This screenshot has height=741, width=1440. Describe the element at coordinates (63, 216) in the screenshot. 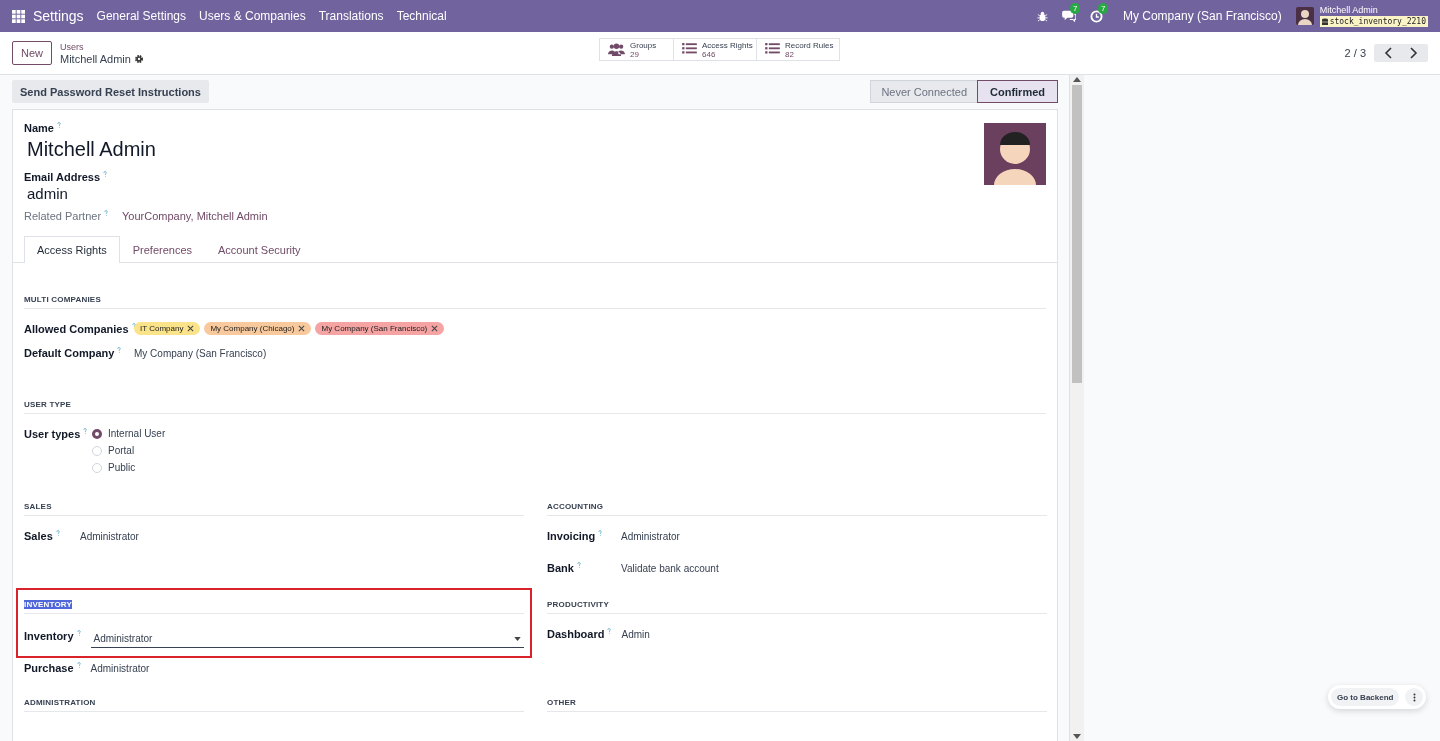

I see `field-label: Related Partner` at that location.